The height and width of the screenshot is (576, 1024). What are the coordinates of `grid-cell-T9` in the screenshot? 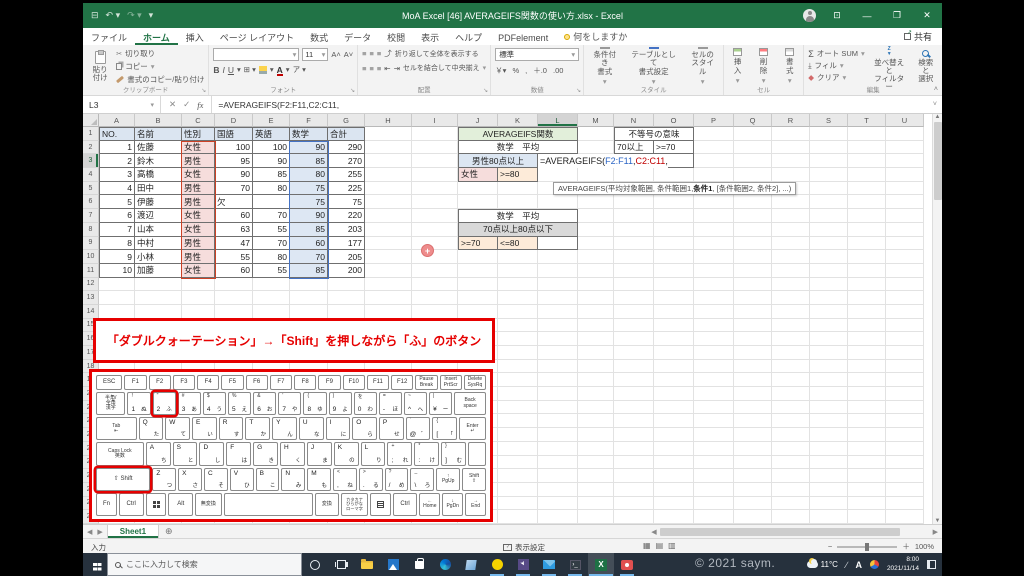 It's located at (867, 243).